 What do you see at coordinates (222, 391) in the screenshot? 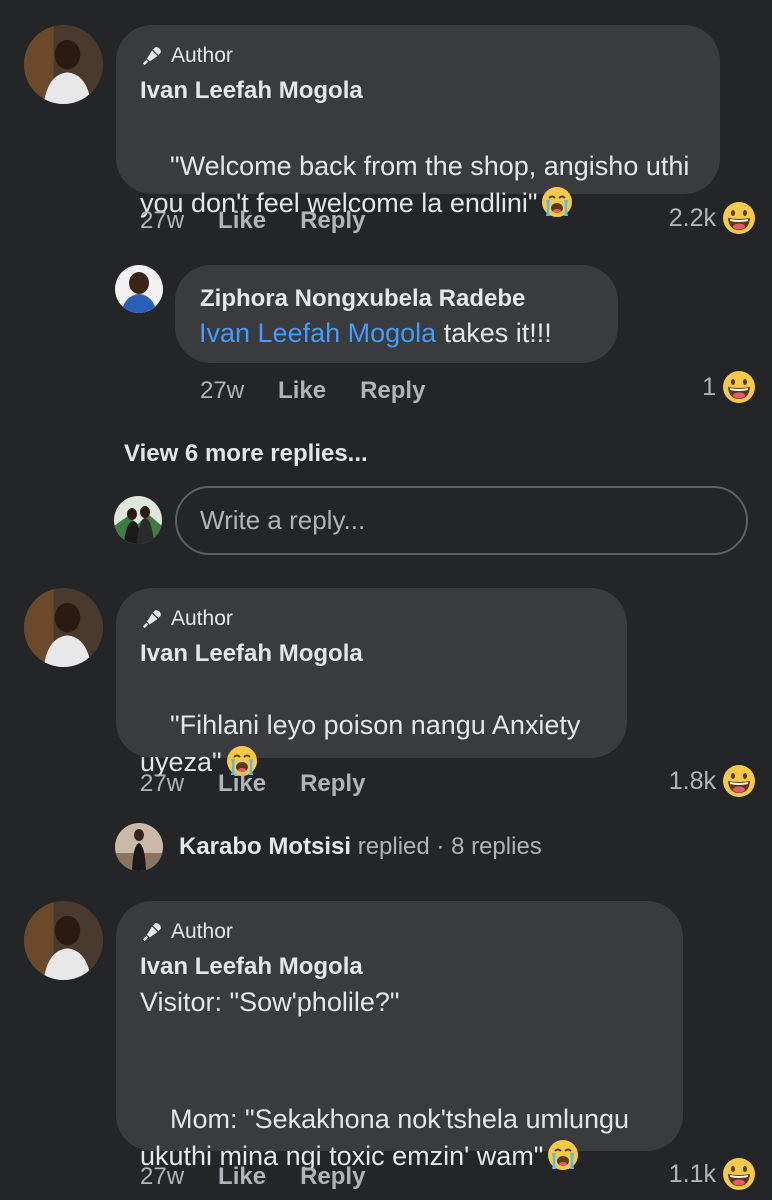
I see `reply-time: 27w` at bounding box center [222, 391].